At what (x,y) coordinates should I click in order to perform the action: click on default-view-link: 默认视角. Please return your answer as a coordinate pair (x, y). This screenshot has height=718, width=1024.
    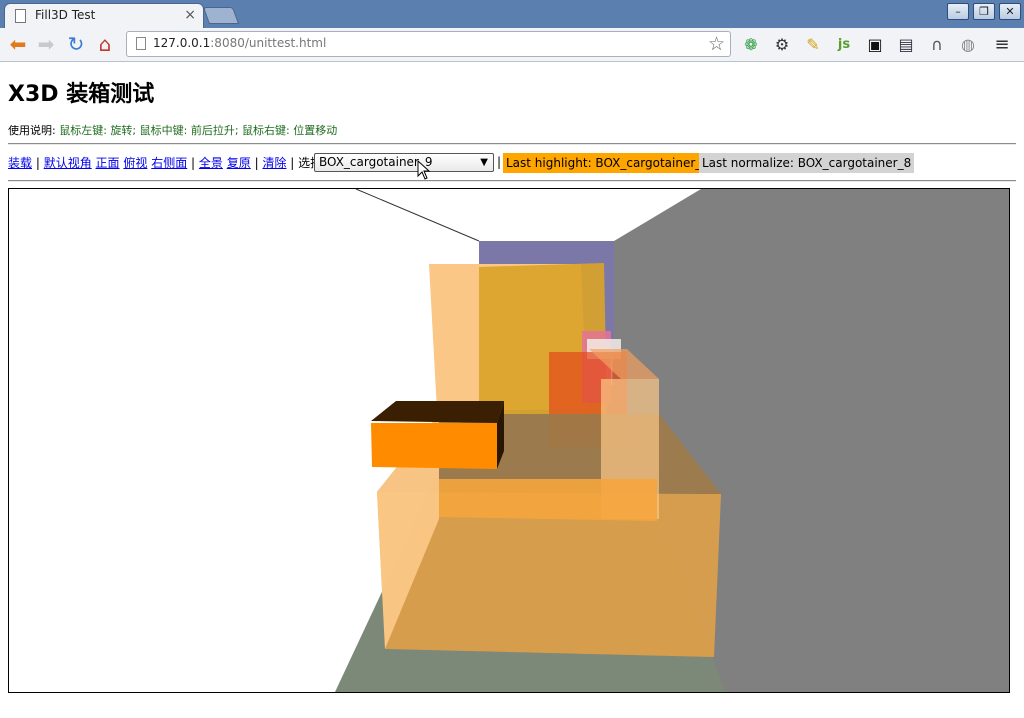
    Looking at the image, I should click on (68, 163).